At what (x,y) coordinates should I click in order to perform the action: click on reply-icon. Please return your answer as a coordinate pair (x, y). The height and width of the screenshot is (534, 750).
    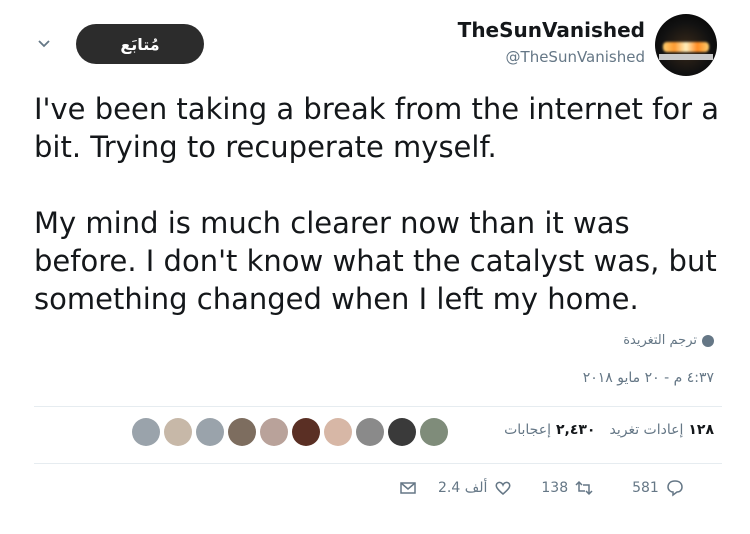
    Looking at the image, I should click on (675, 488).